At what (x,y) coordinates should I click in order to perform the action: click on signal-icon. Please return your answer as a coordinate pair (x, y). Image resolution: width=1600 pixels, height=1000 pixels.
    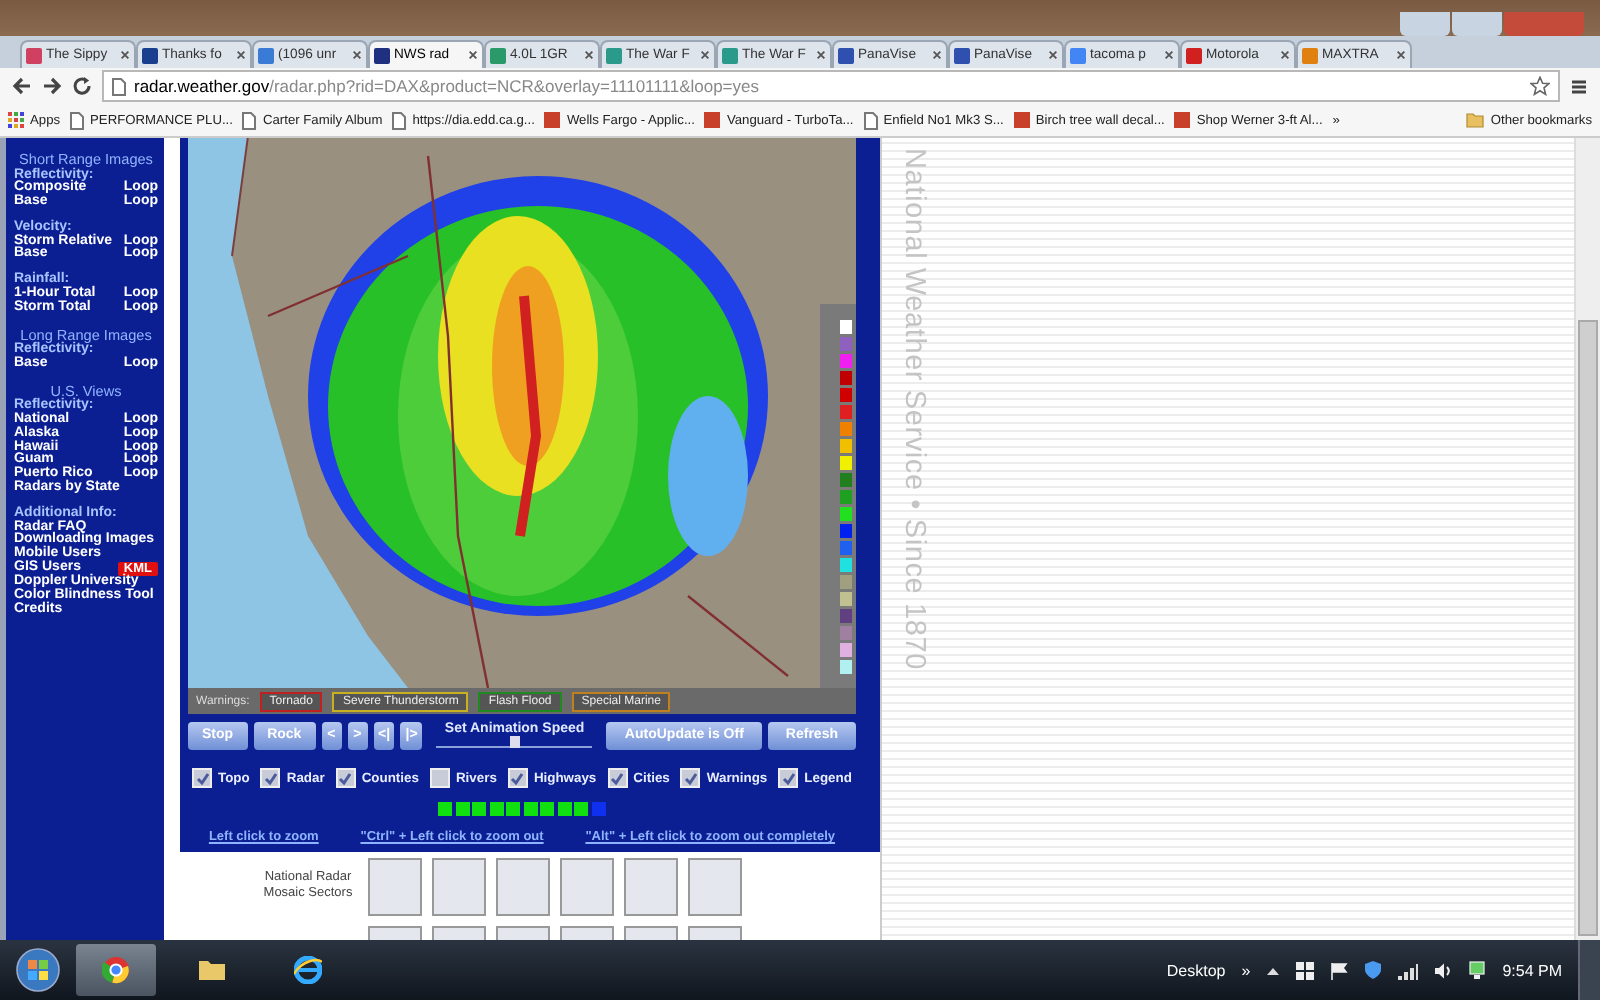
    Looking at the image, I should click on (1408, 970).